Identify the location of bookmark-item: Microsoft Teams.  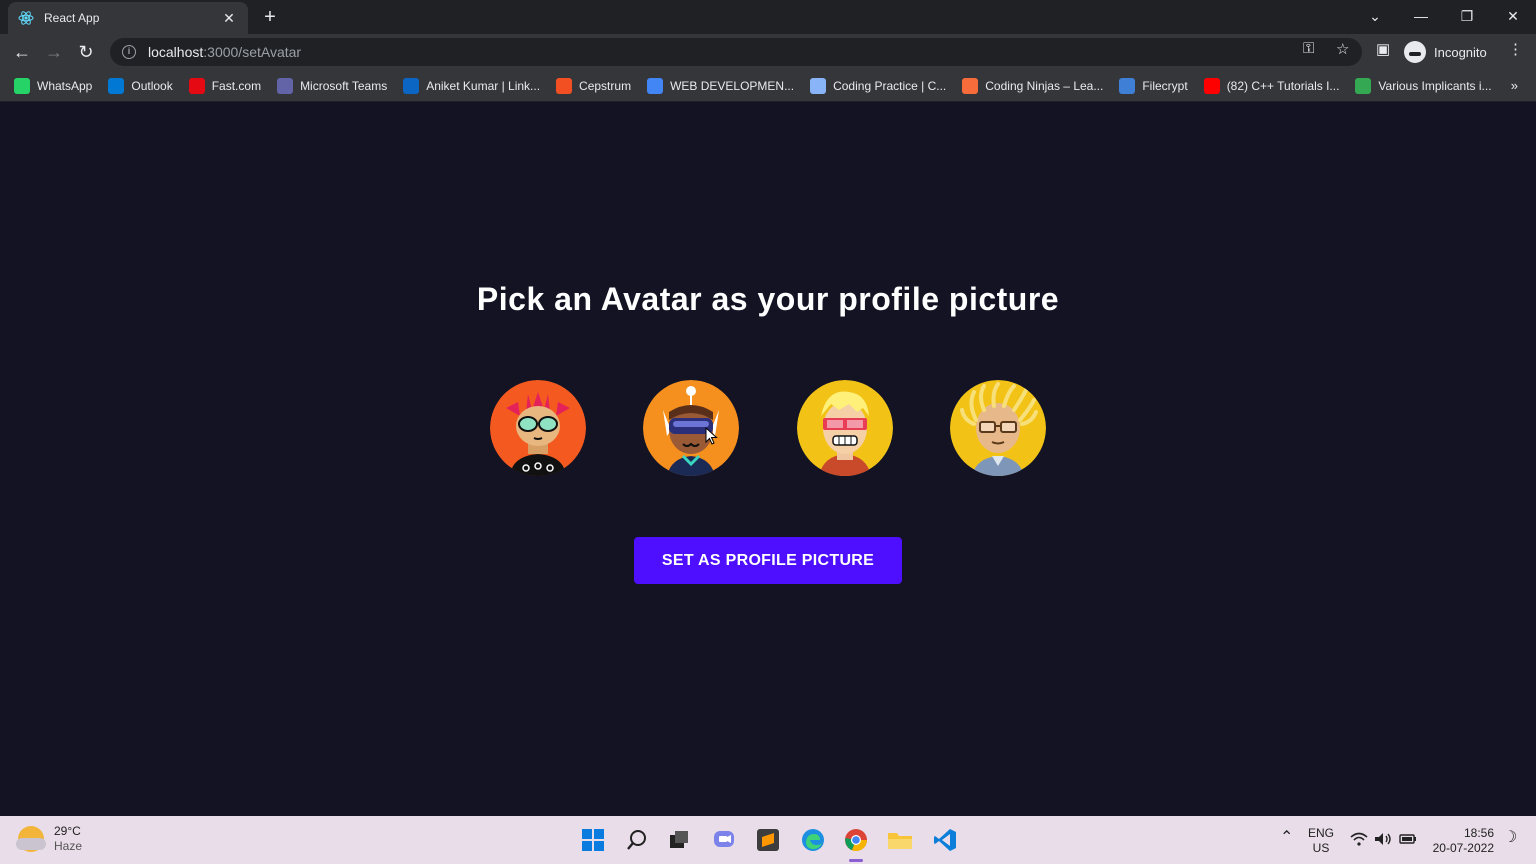
(332, 85).